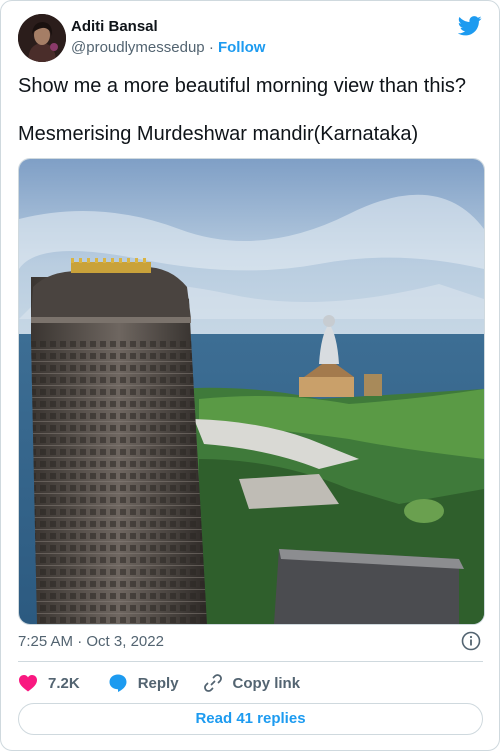  I want to click on reply-label: Reply, so click(158, 683).